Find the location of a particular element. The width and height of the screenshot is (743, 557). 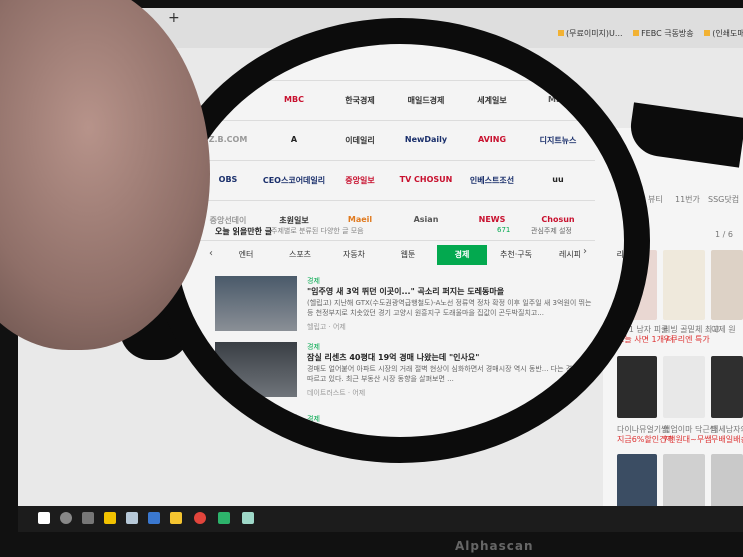

chrome-icon is located at coordinates (200, 518).